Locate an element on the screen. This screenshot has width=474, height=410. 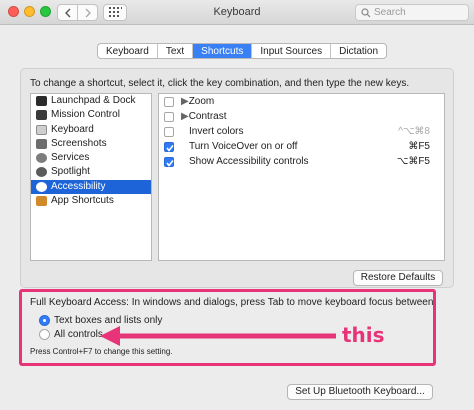
category-label: Screenshots is located at coordinates (79, 143).